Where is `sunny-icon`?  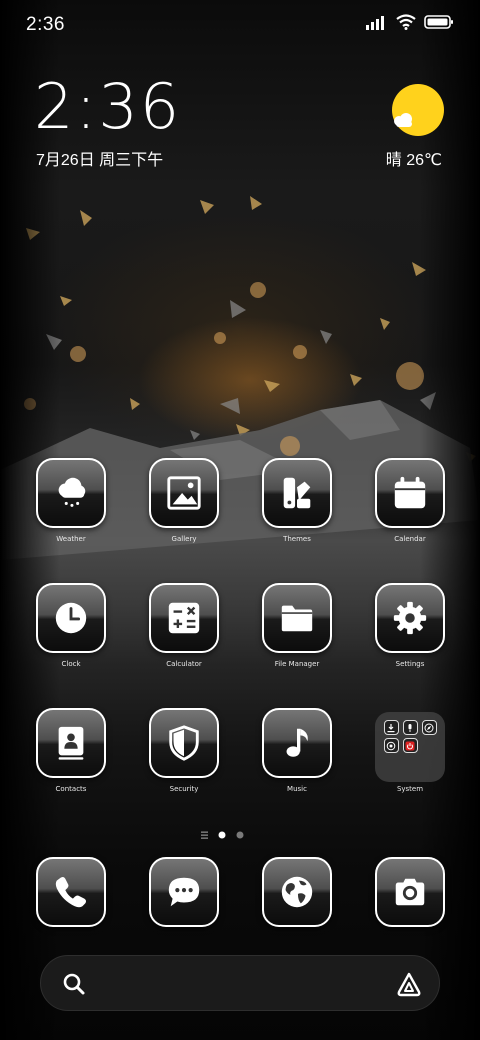
sunny-icon is located at coordinates (418, 110).